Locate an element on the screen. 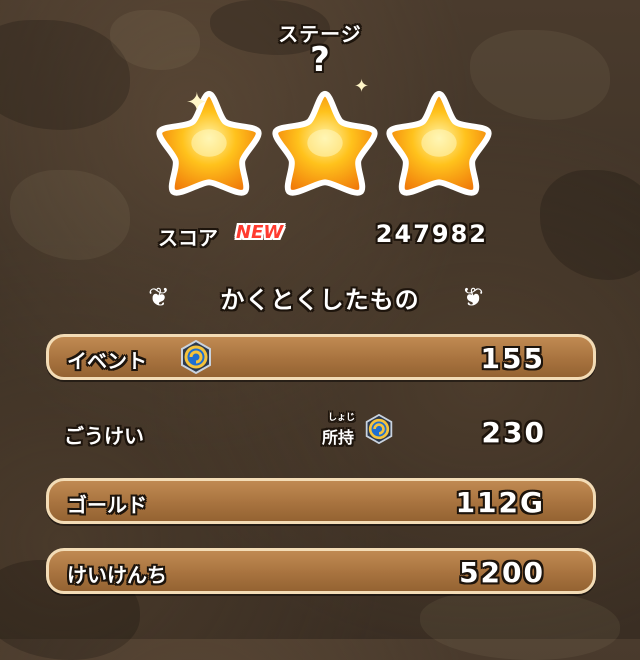  gold-label: ゴールド is located at coordinates (107, 505).